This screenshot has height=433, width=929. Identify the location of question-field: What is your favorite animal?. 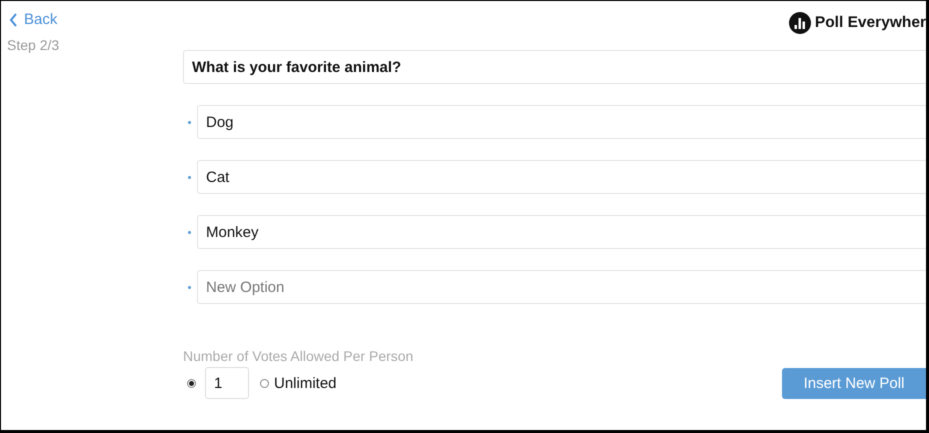
(554, 67).